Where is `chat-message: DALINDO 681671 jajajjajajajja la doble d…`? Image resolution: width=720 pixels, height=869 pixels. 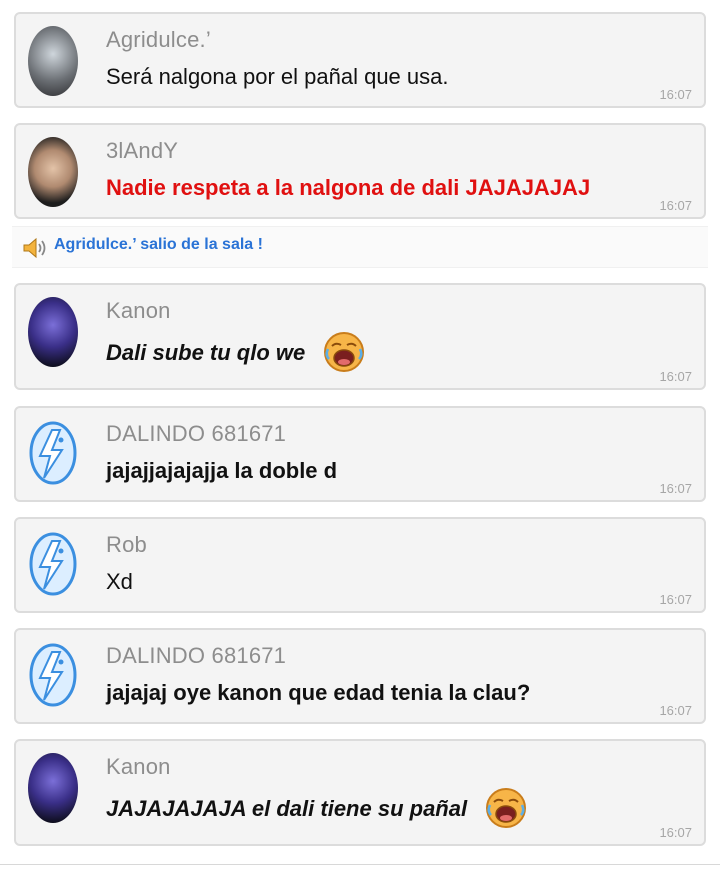
chat-message: DALINDO 681671 jajajjajajajja la doble d… is located at coordinates (360, 454).